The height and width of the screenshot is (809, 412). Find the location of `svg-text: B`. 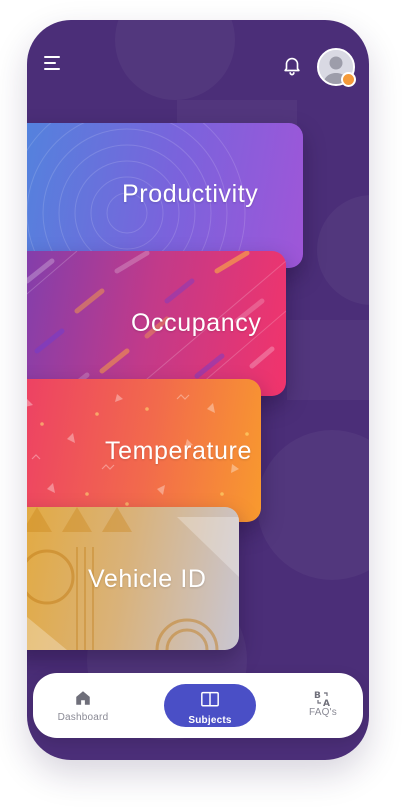

svg-text: B is located at coordinates (317, 696).